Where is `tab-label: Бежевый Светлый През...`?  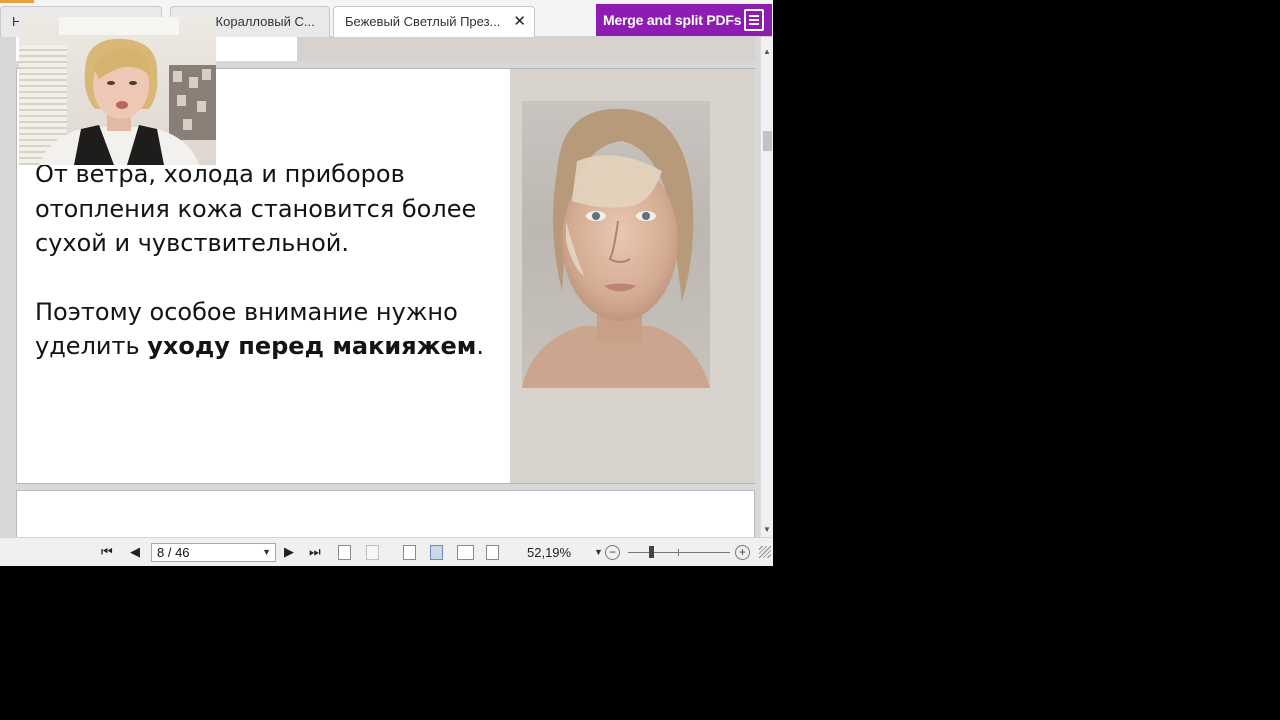
tab-label: Бежевый Светлый През... is located at coordinates (423, 21).